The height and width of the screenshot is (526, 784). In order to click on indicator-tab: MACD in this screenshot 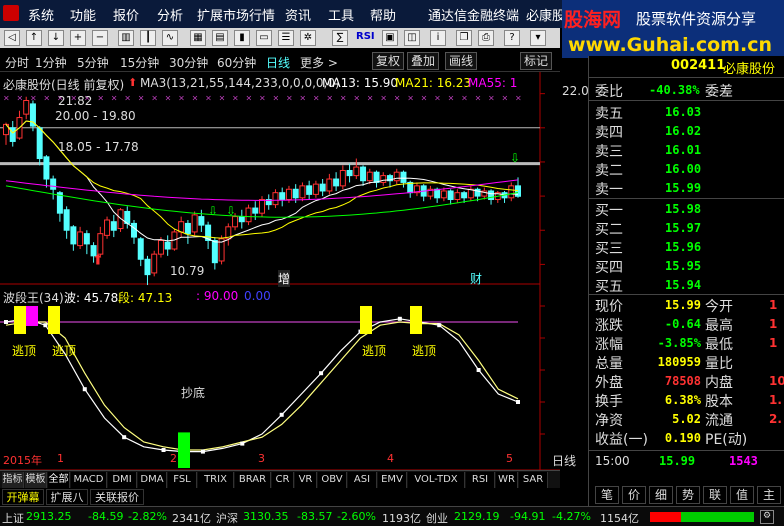, I will do `click(89, 480)`.